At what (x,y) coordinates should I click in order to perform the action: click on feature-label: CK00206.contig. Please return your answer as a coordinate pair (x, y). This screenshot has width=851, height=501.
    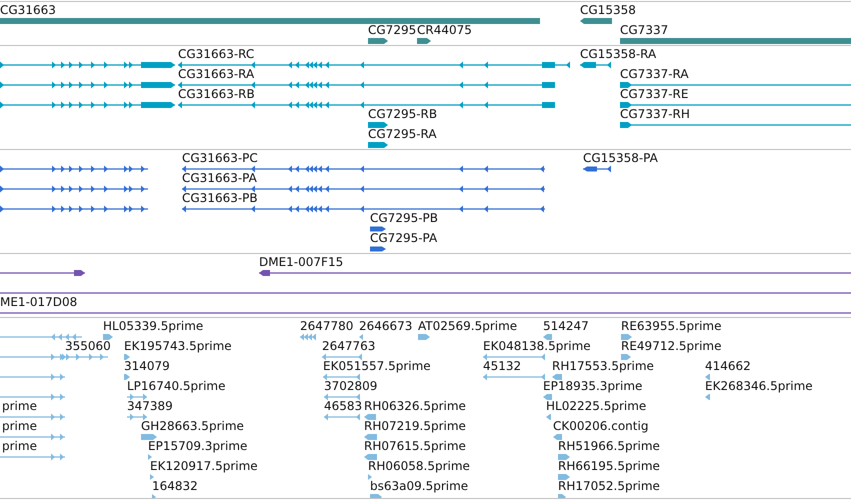
    Looking at the image, I should click on (600, 426).